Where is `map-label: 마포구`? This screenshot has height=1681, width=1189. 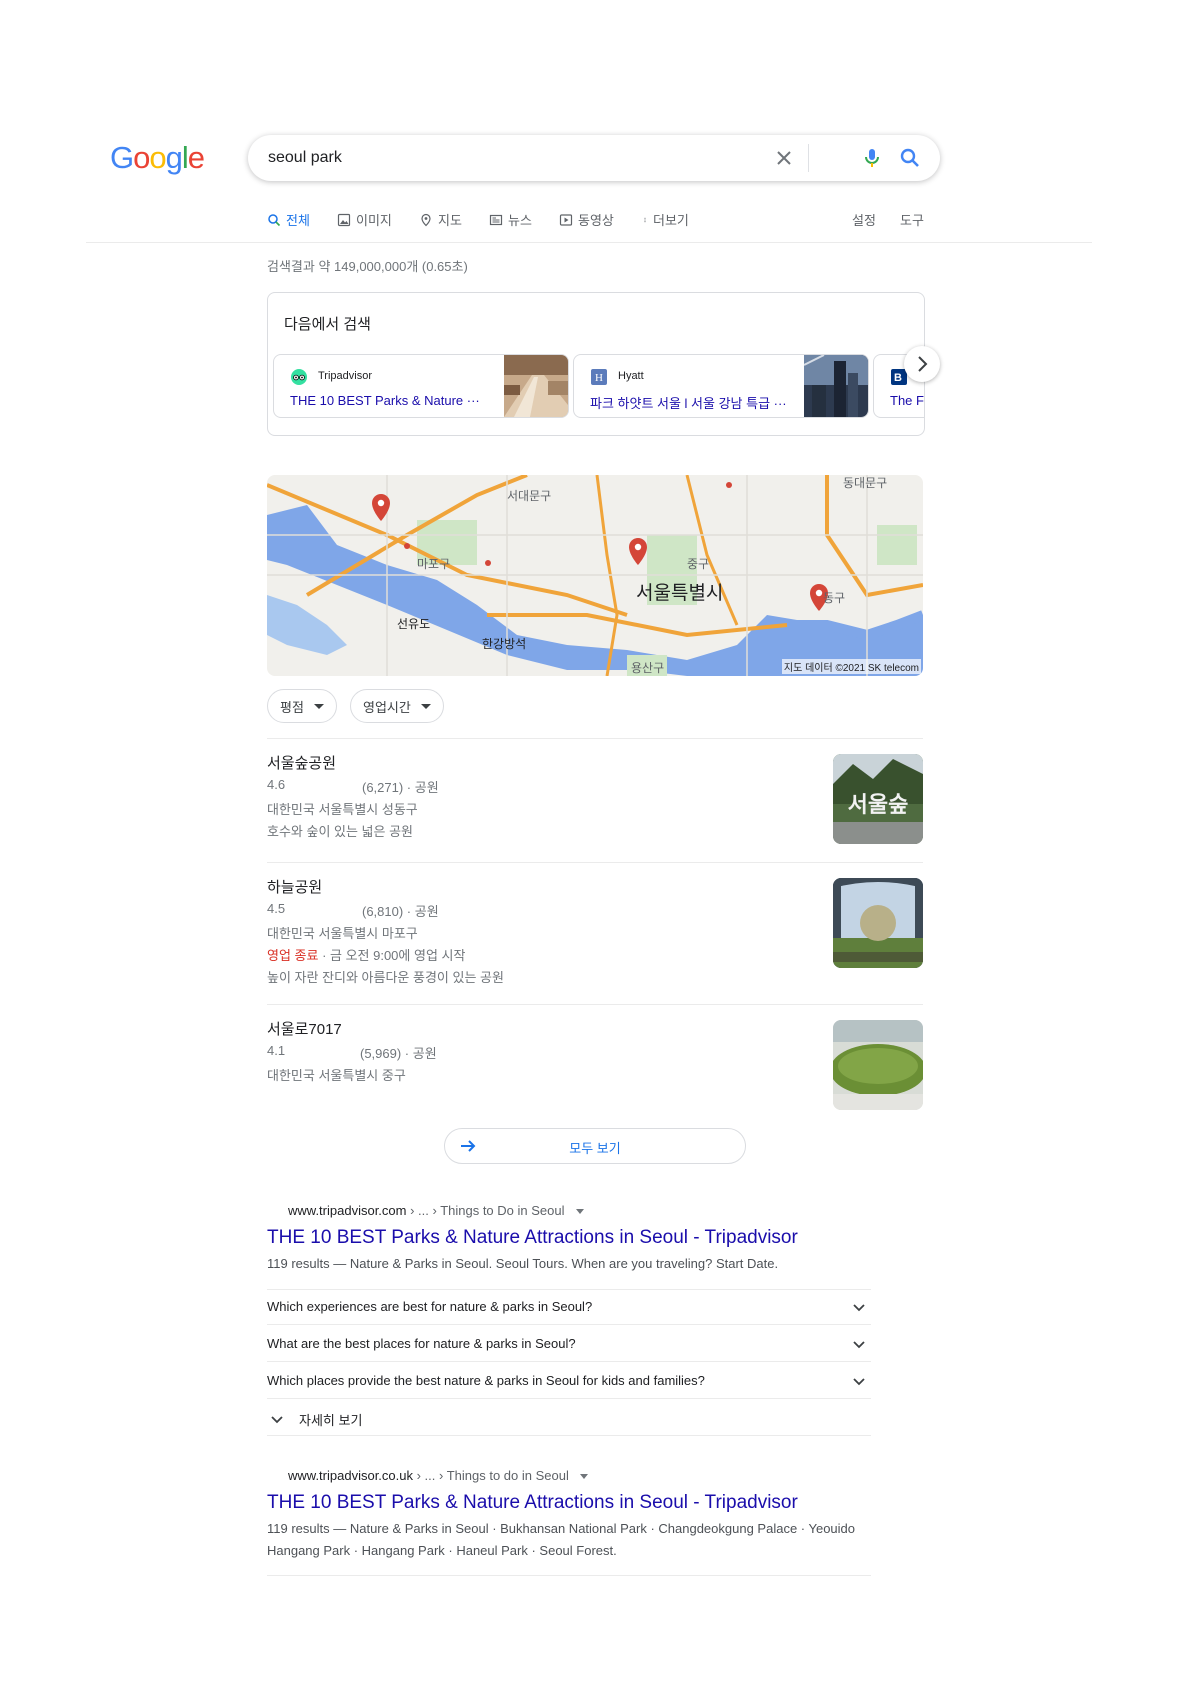 map-label: 마포구 is located at coordinates (434, 564).